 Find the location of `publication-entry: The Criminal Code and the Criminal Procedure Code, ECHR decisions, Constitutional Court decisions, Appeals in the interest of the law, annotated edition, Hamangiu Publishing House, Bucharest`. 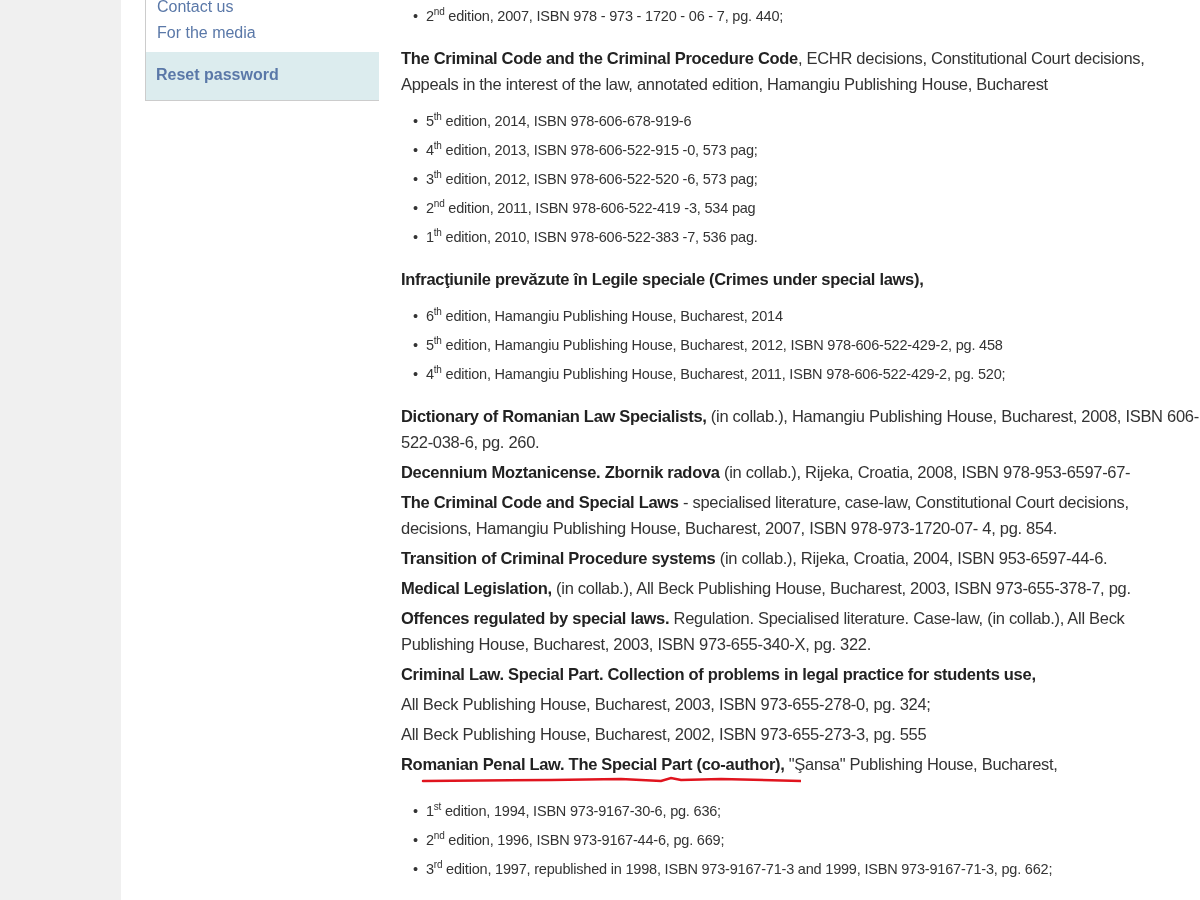

publication-entry: The Criminal Code and the Criminal Procedure Code, ECHR decisions, Constitutional Court decisions, Appeals in the interest of the law, annotated edition, Hamangiu Publishing House, Bucharest is located at coordinates (773, 71).